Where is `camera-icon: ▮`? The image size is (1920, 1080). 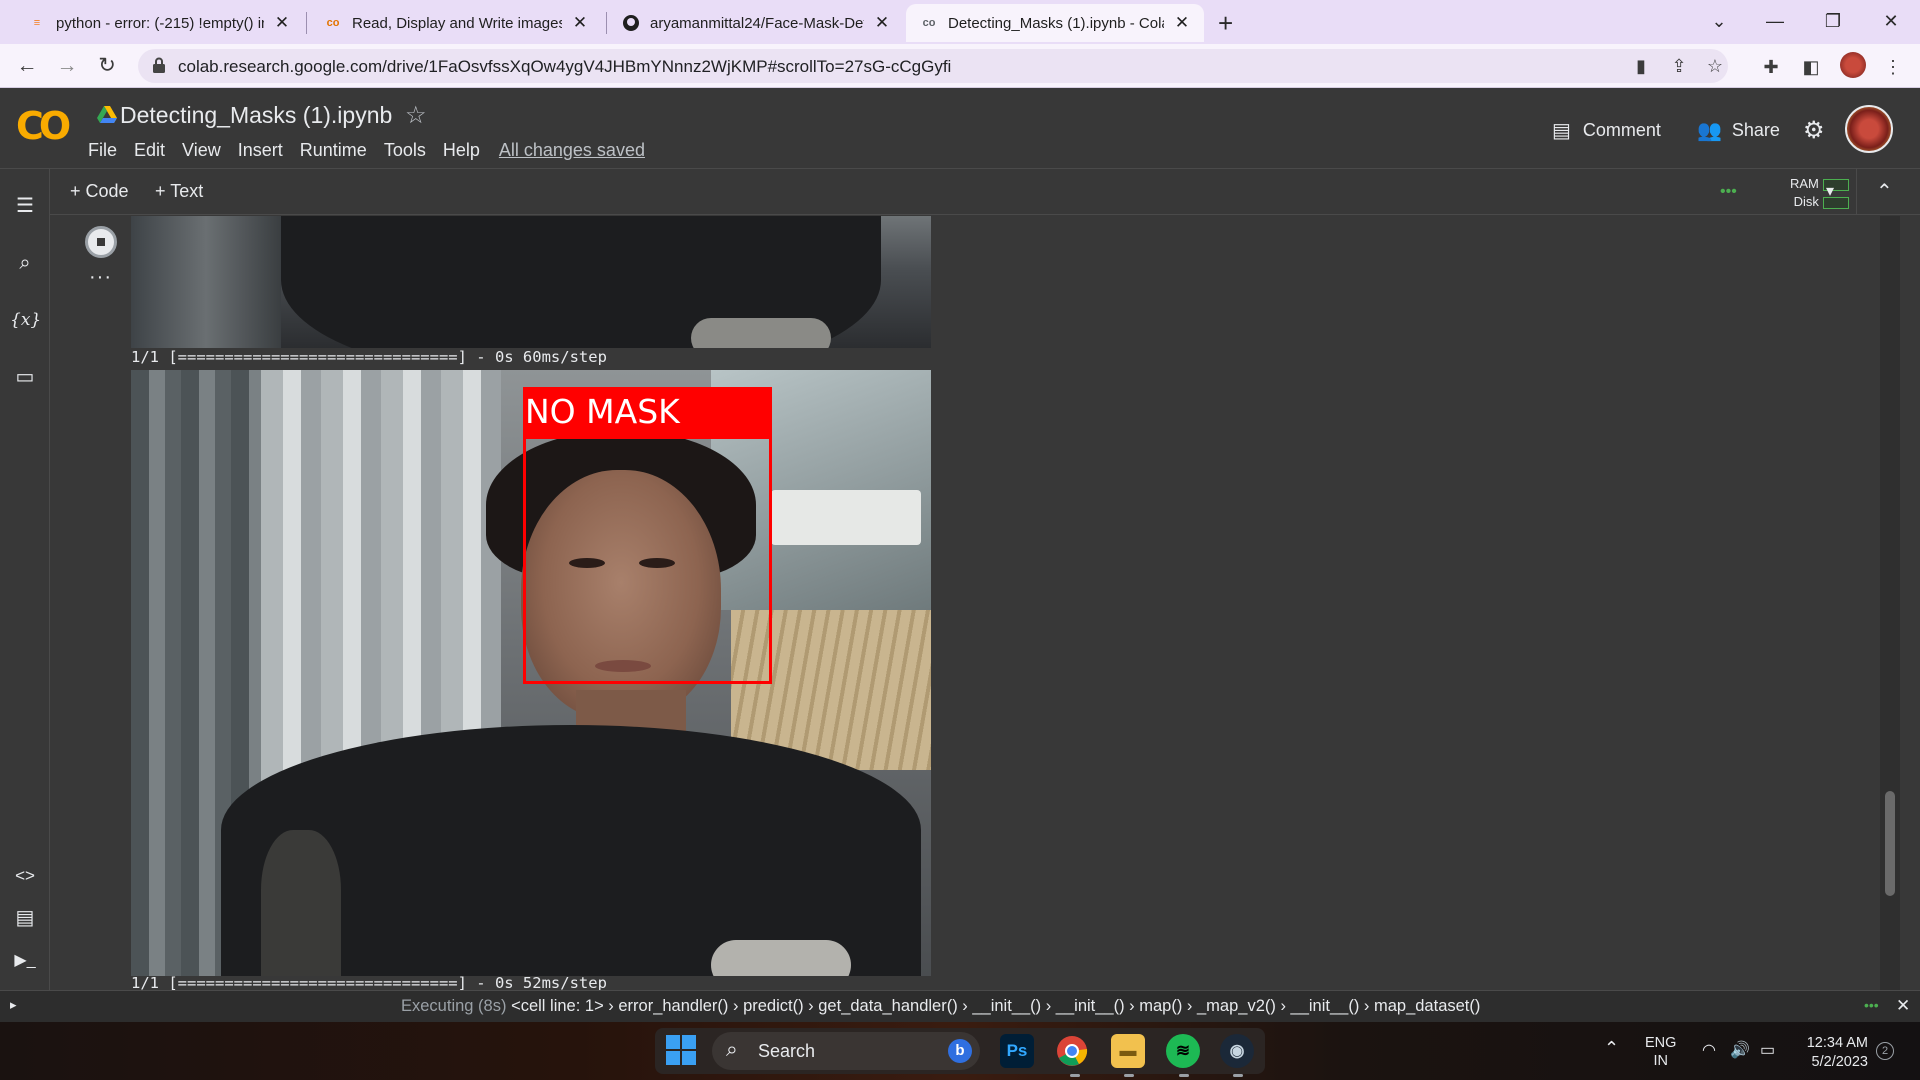 camera-icon: ▮ is located at coordinates (1641, 66).